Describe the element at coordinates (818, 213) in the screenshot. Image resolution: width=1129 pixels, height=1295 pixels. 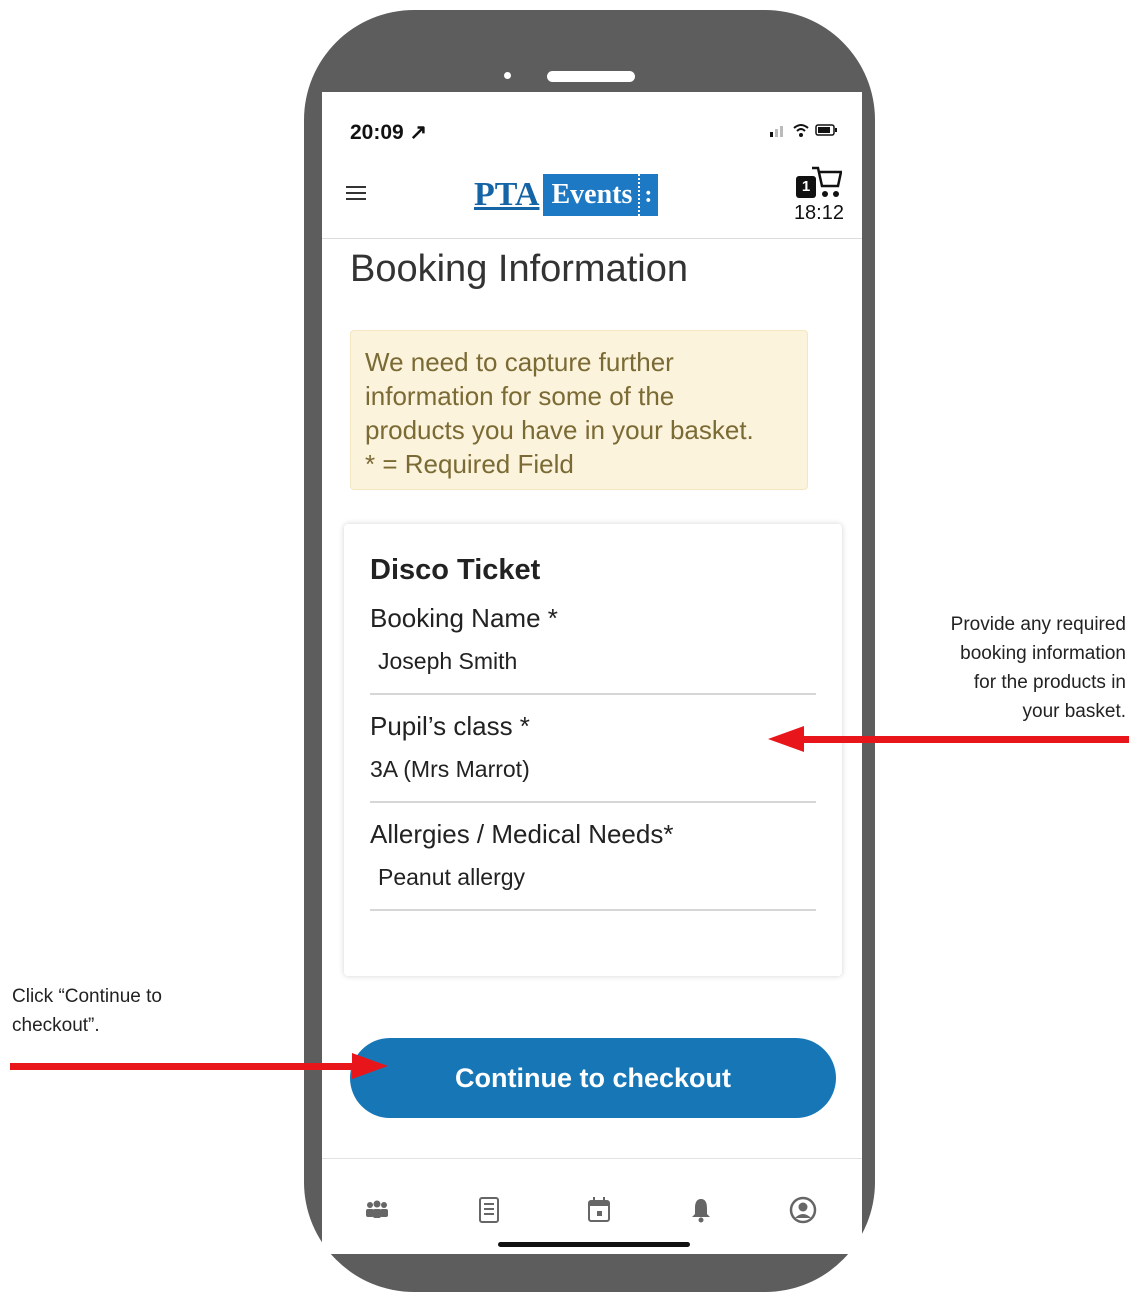
I see `basket-timer: 18:12` at that location.